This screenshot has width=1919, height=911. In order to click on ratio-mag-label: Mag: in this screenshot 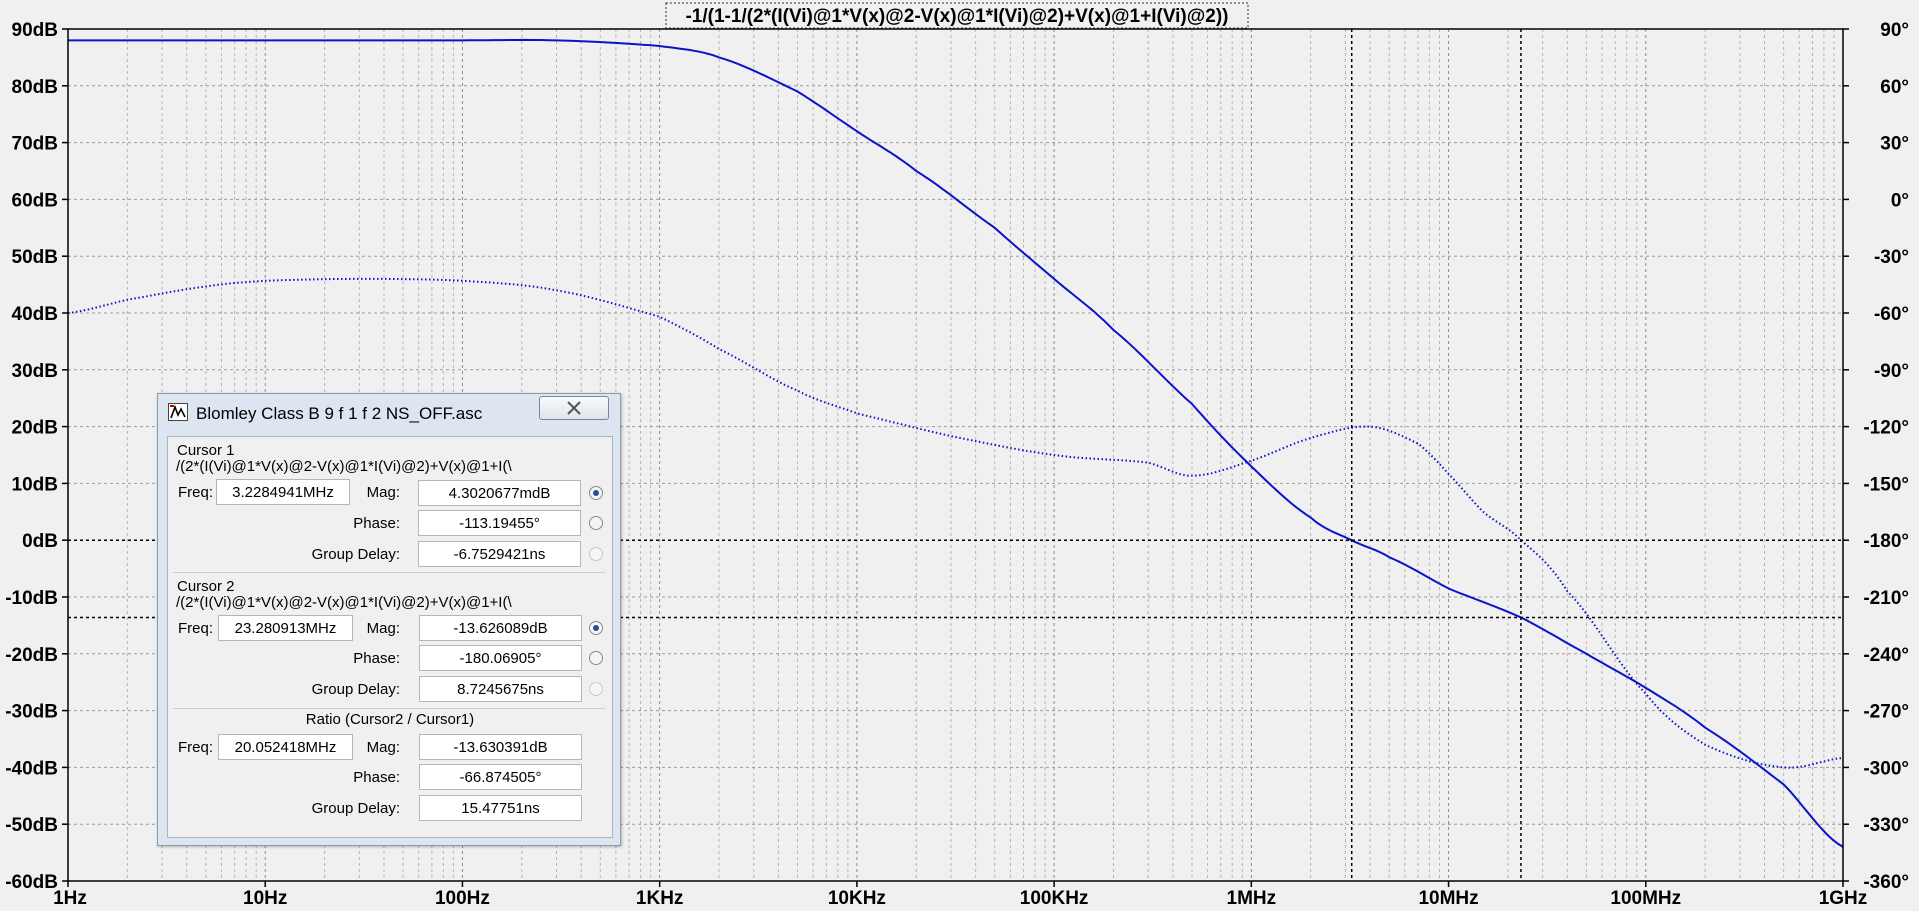, I will do `click(383, 747)`.